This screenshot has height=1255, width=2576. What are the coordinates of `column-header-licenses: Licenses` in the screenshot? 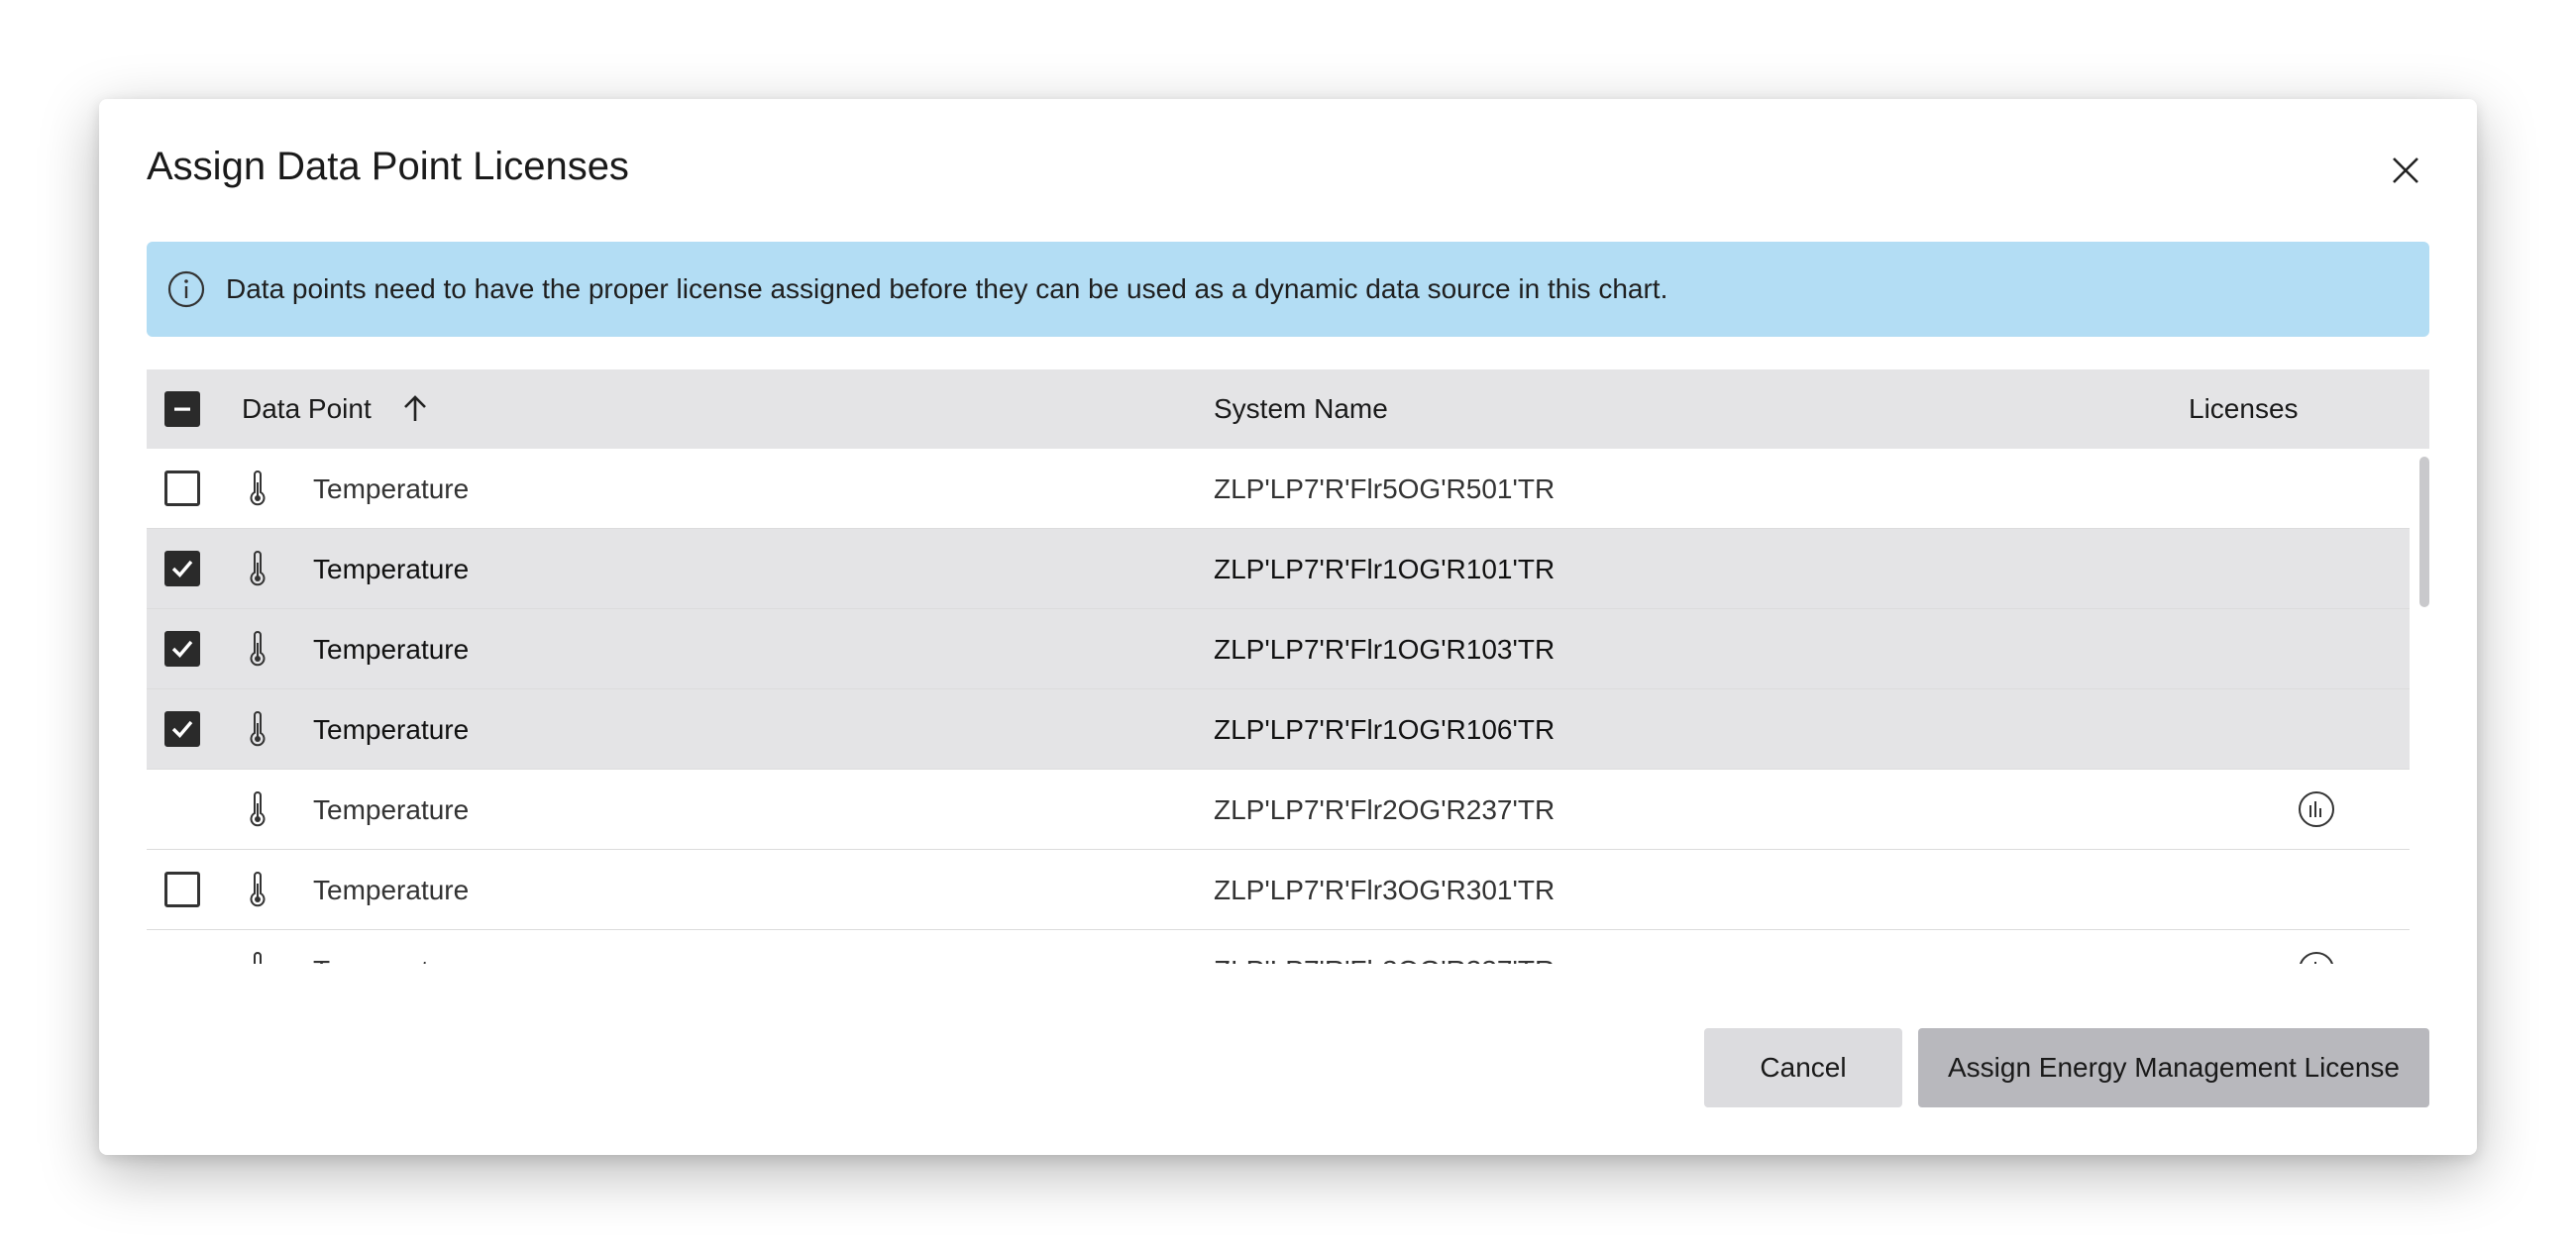 It's located at (2244, 409).